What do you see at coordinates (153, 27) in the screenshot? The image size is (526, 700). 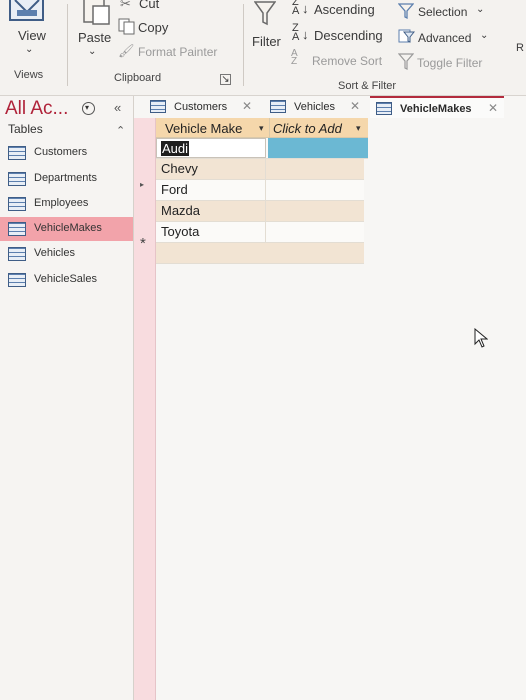 I see `copy-label: Copy` at bounding box center [153, 27].